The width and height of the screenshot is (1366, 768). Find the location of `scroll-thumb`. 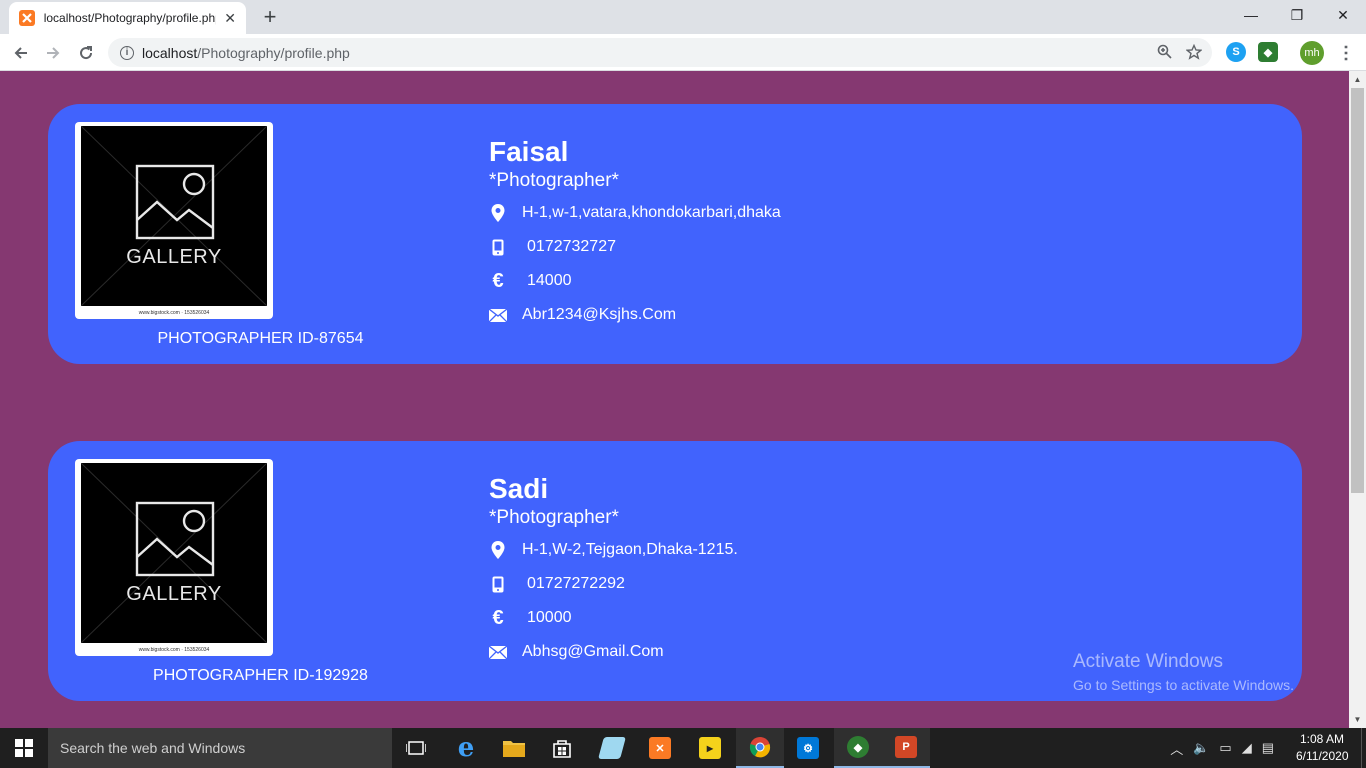

scroll-thumb is located at coordinates (1357, 290).